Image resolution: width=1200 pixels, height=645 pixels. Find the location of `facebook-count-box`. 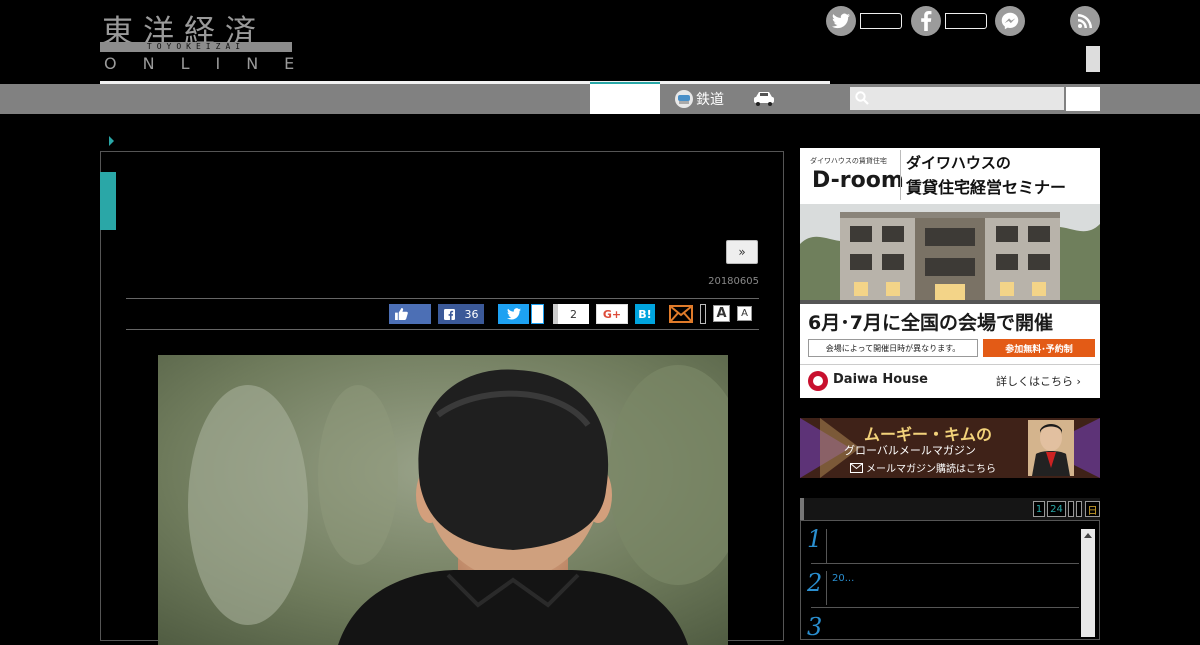

facebook-count-box is located at coordinates (966, 21).